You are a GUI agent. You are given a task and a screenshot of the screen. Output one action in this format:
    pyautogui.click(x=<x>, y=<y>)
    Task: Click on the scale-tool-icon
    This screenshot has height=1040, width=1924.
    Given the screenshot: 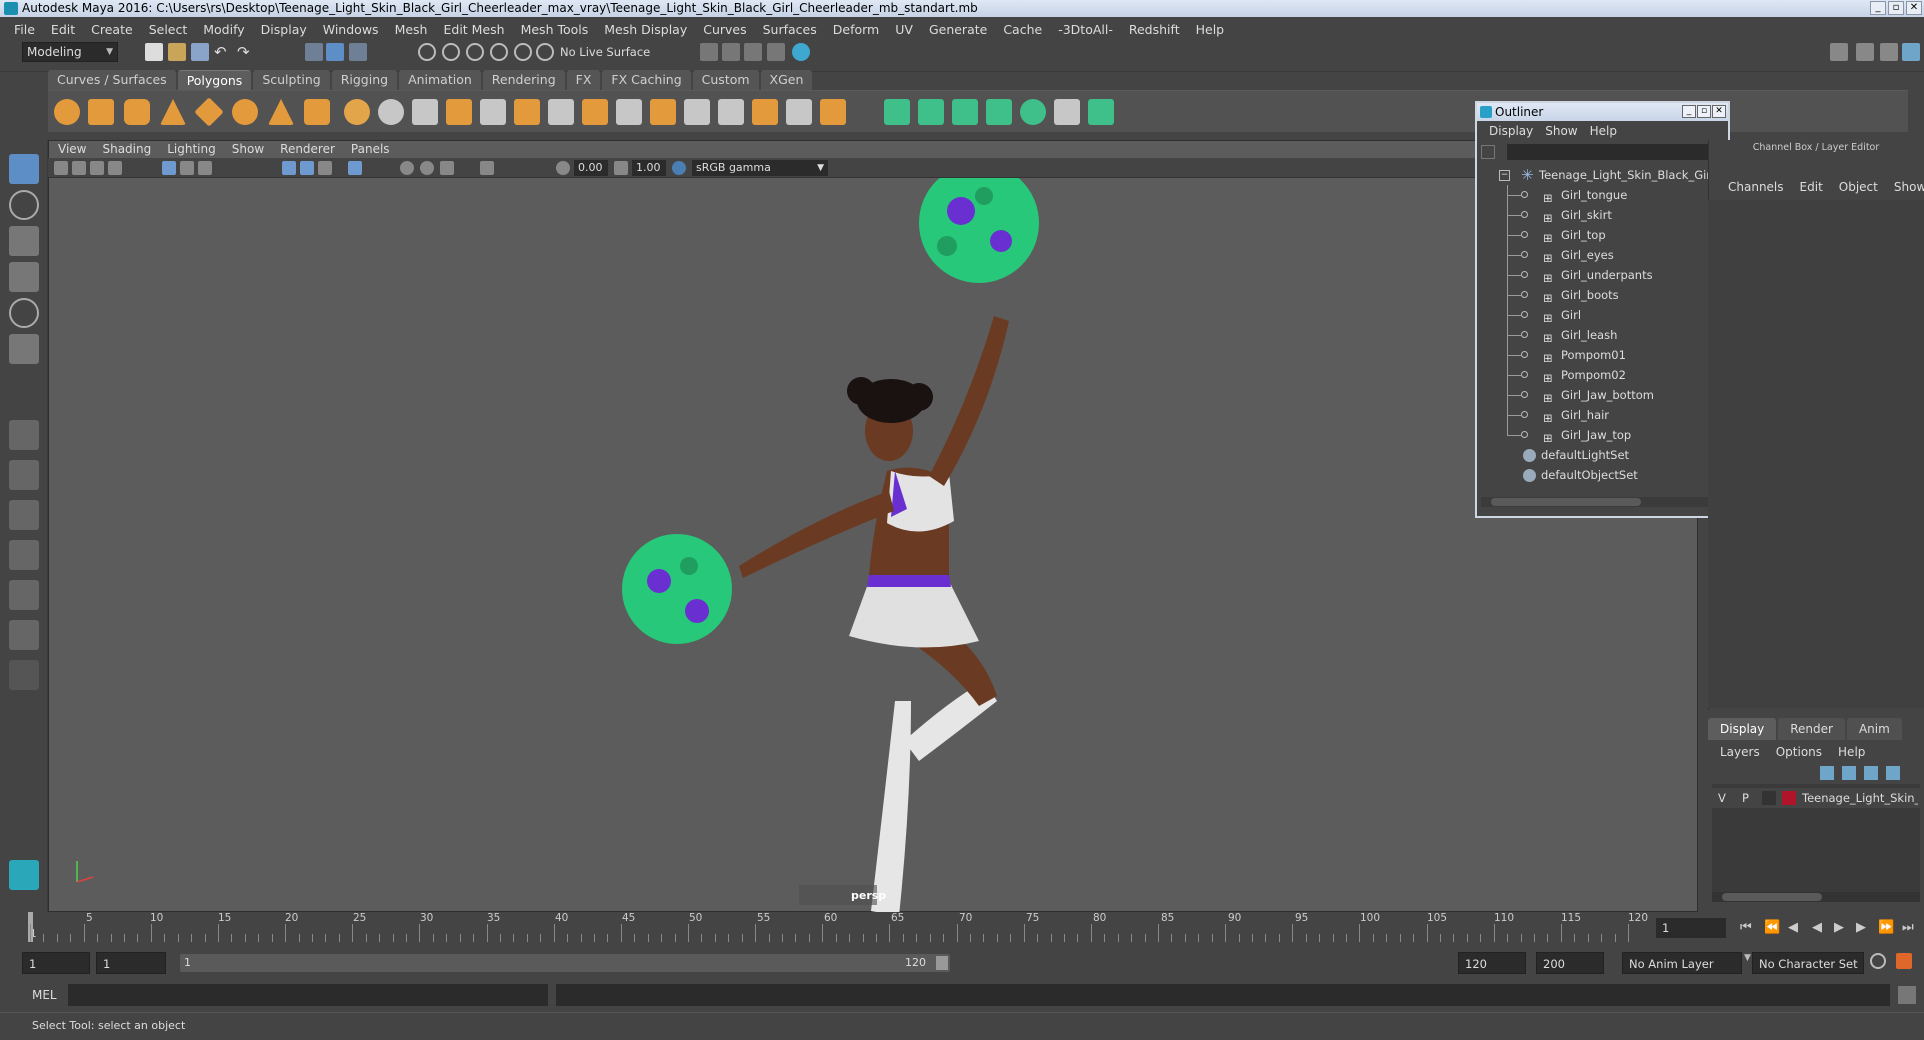 What is the action you would take?
    pyautogui.click(x=24, y=349)
    